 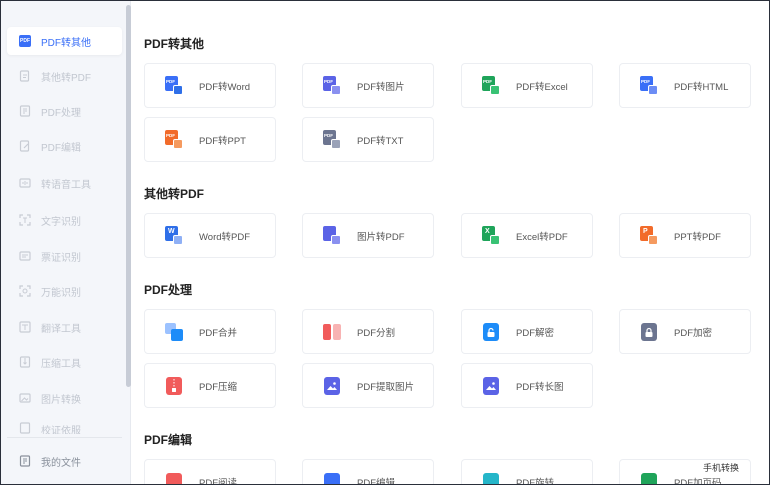 What do you see at coordinates (218, 333) in the screenshot?
I see `card-label: PDF合并` at bounding box center [218, 333].